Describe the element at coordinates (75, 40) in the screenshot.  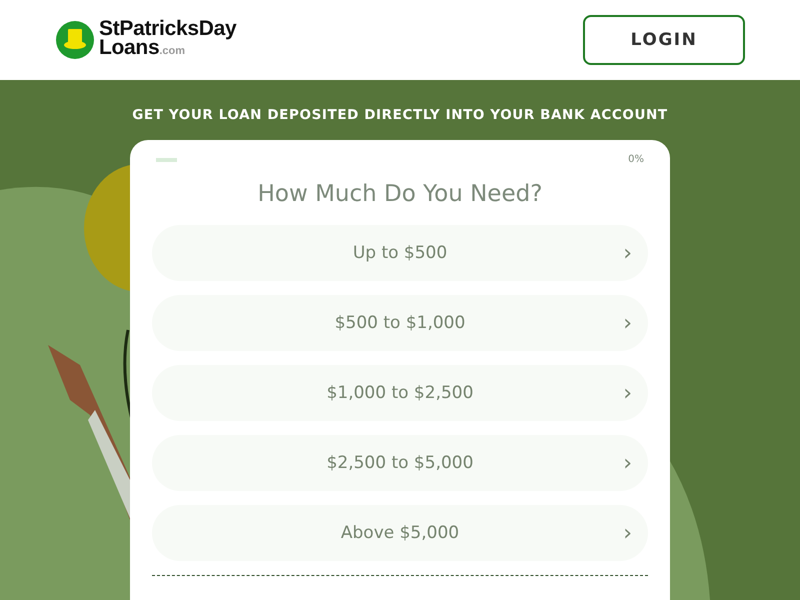
I see `top-hat-logo-icon` at that location.